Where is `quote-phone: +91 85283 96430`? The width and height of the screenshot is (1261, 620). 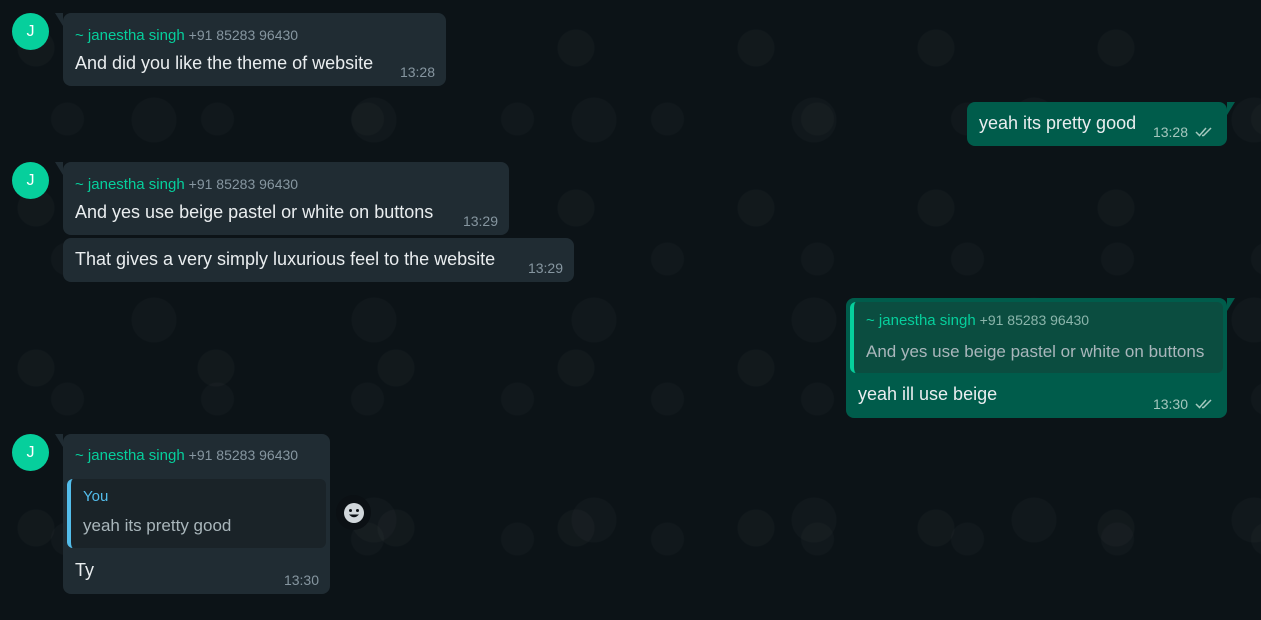 quote-phone: +91 85283 96430 is located at coordinates (1034, 320).